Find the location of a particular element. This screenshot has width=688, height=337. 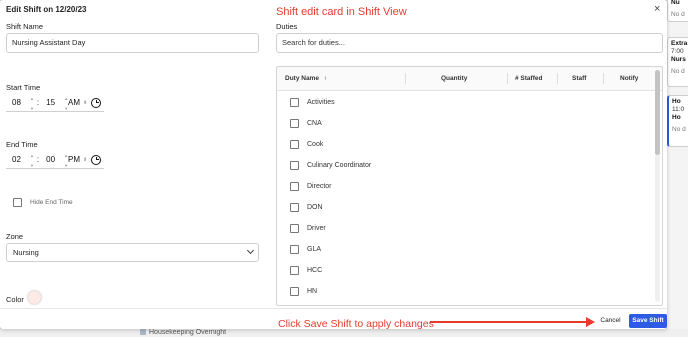

end-minute: 00 ▲ ▼ is located at coordinates (57, 161).